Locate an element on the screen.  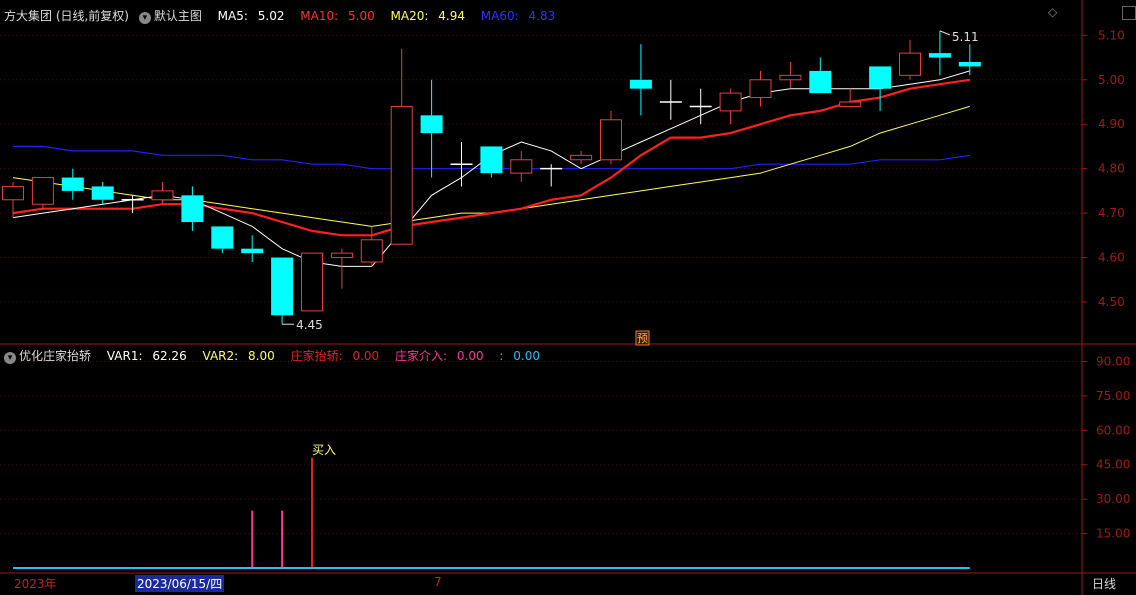
indicator-tick-label: 15.00 is located at coordinates (1113, 534).